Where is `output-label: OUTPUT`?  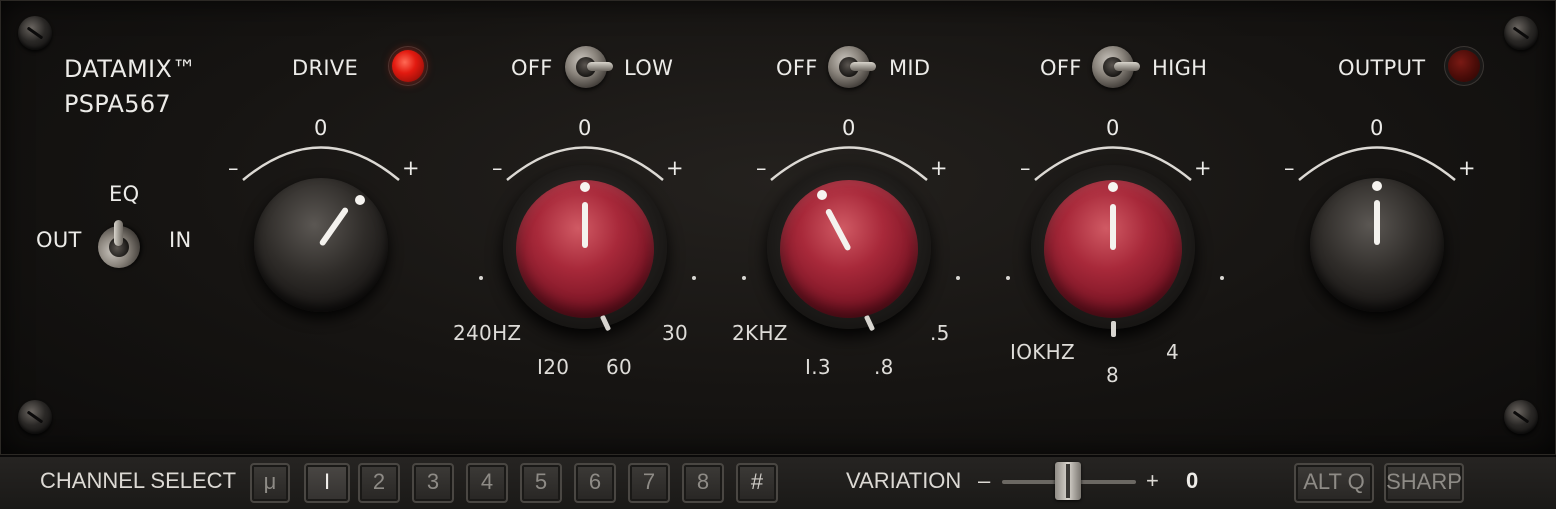 output-label: OUTPUT is located at coordinates (1382, 68).